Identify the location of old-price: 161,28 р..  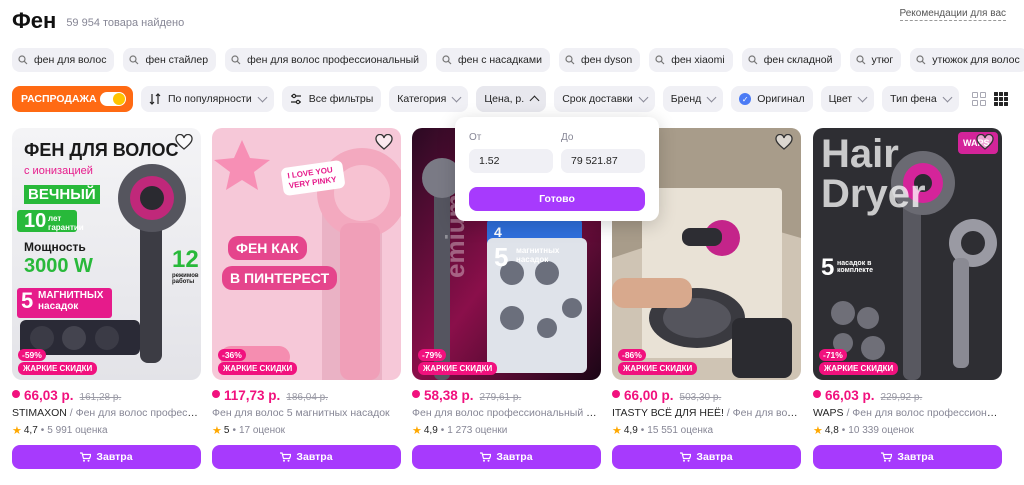
(100, 397).